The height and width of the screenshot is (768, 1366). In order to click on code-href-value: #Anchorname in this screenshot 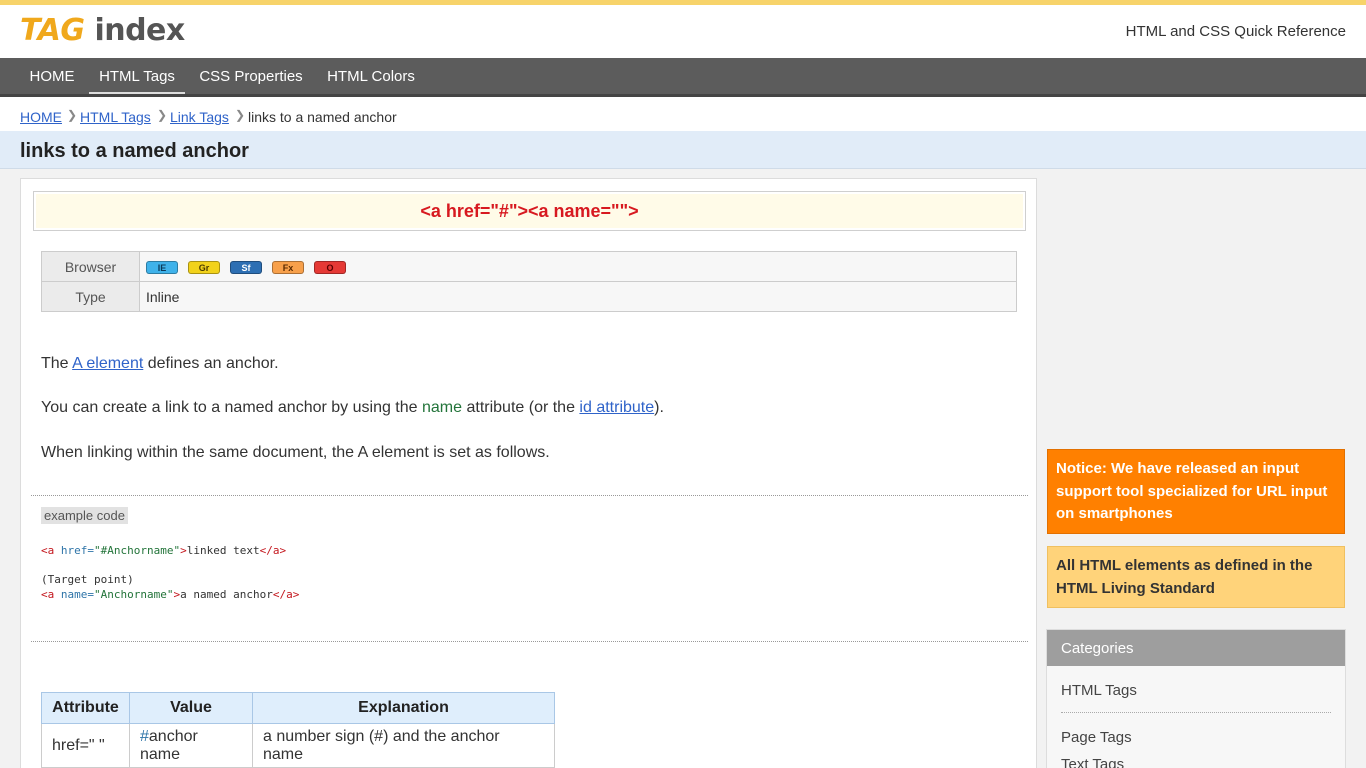, I will do `click(137, 550)`.